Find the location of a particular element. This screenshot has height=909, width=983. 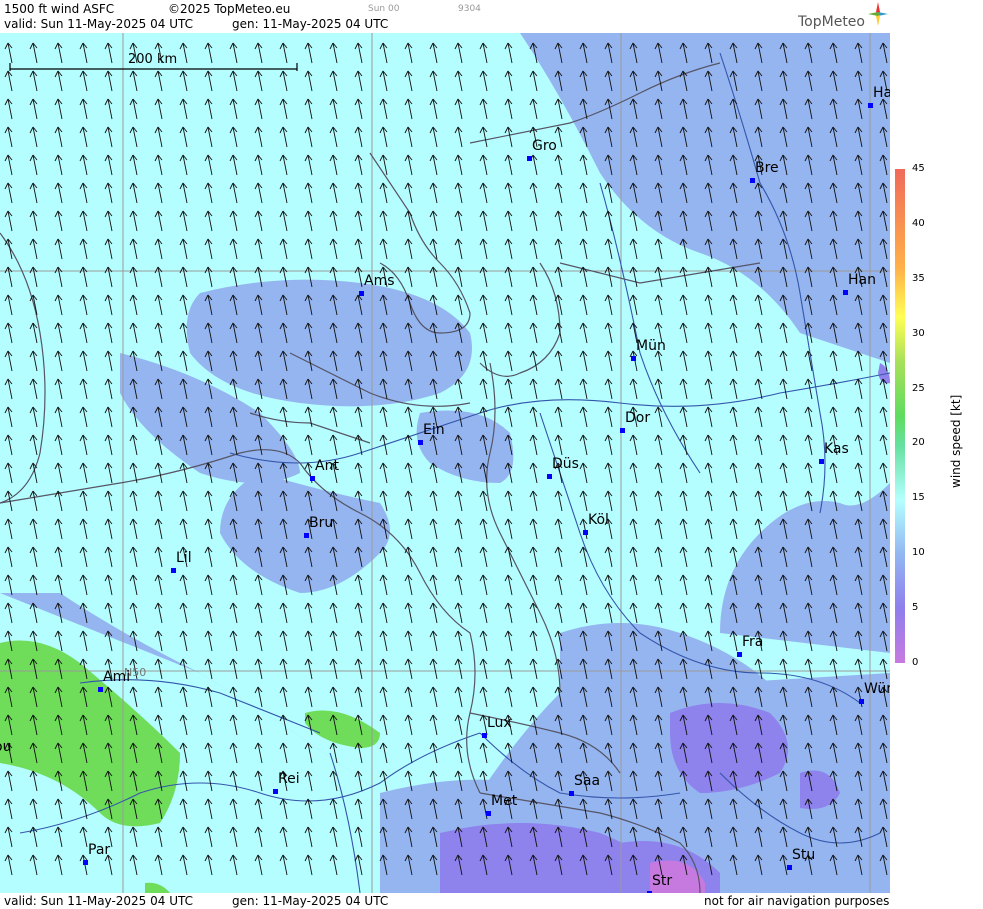

legend-tick-label: 0 is located at coordinates (915, 662).